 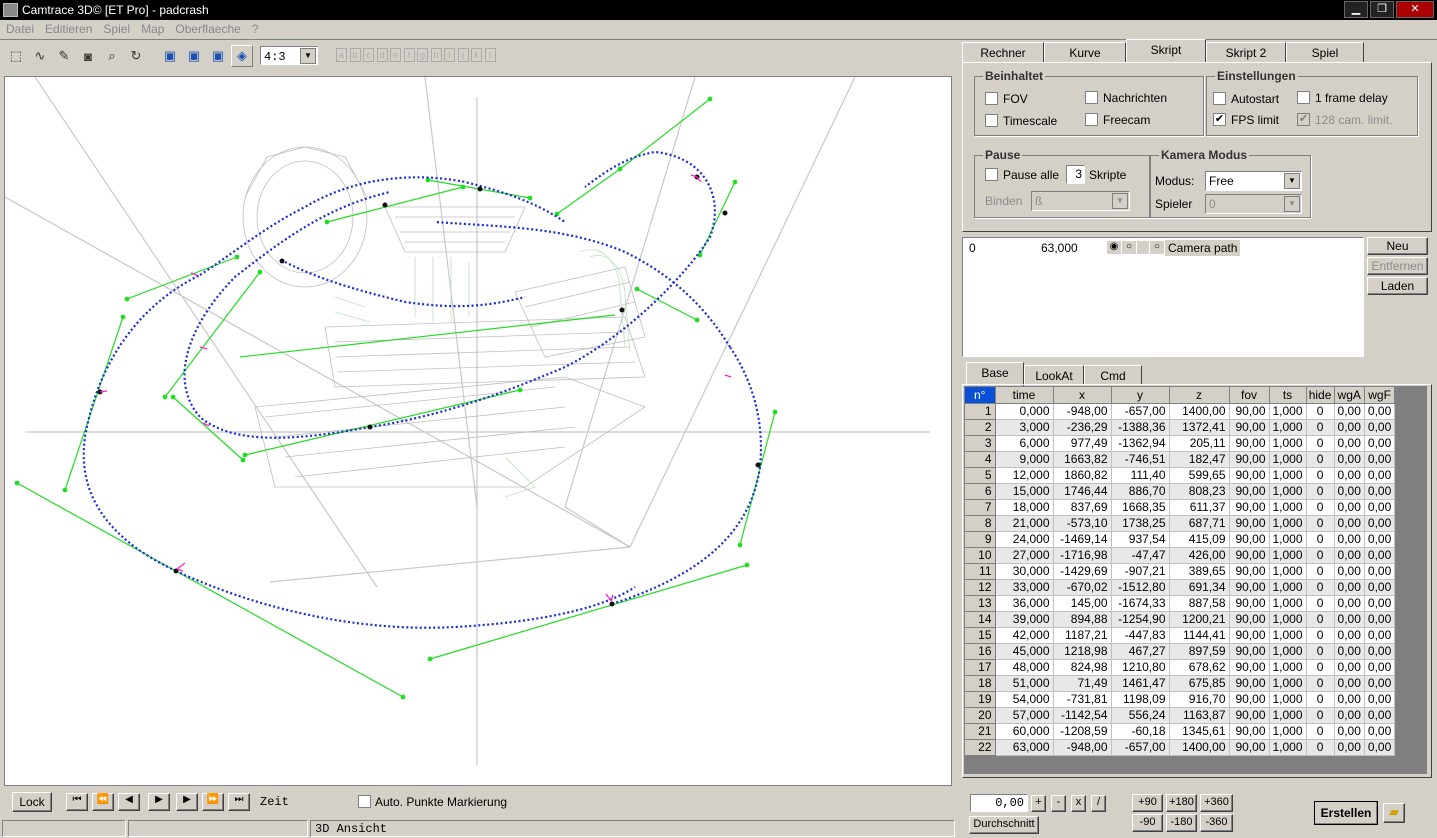 What do you see at coordinates (1199, 443) in the screenshot?
I see `table-cell: 205,11` at bounding box center [1199, 443].